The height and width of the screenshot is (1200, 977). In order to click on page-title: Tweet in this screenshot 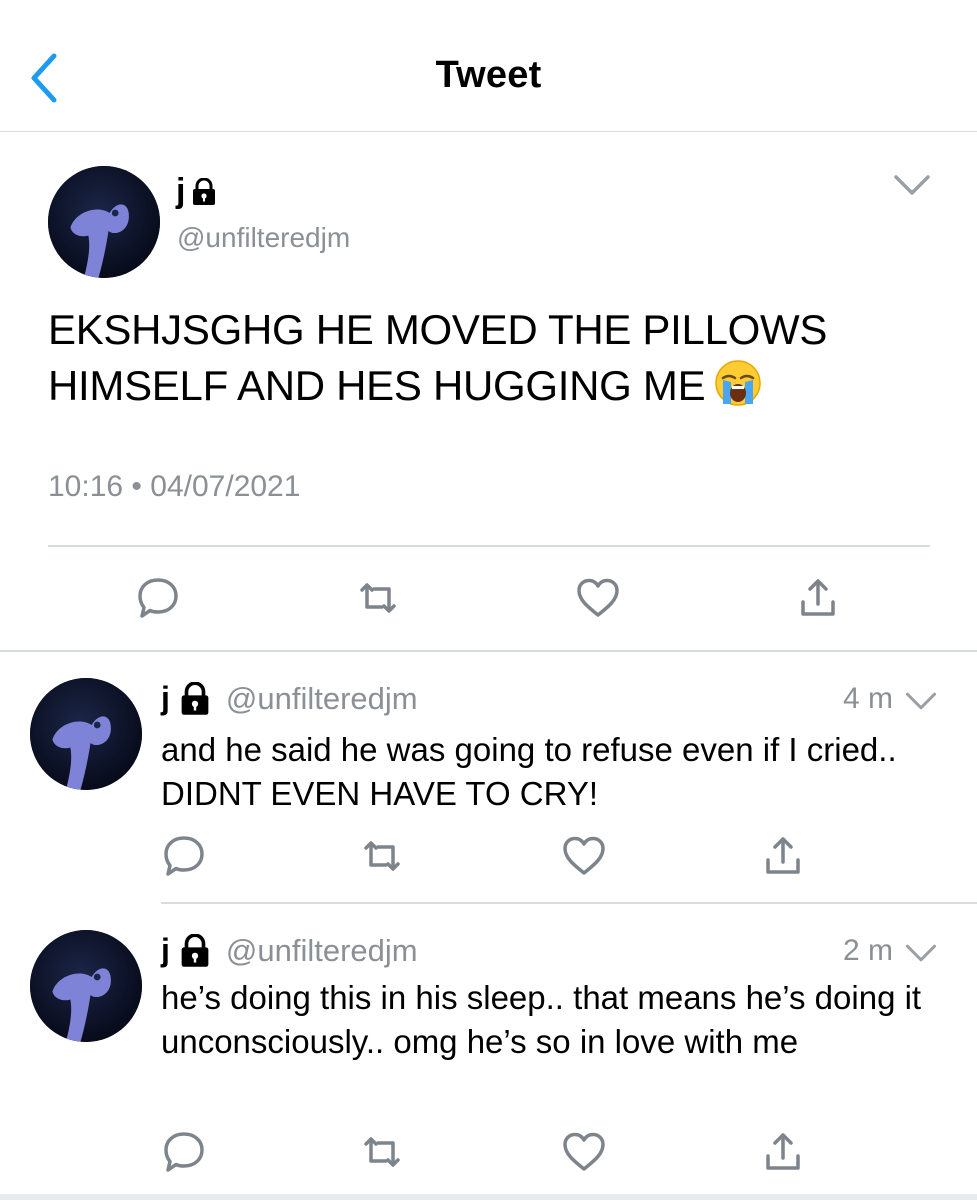, I will do `click(488, 75)`.